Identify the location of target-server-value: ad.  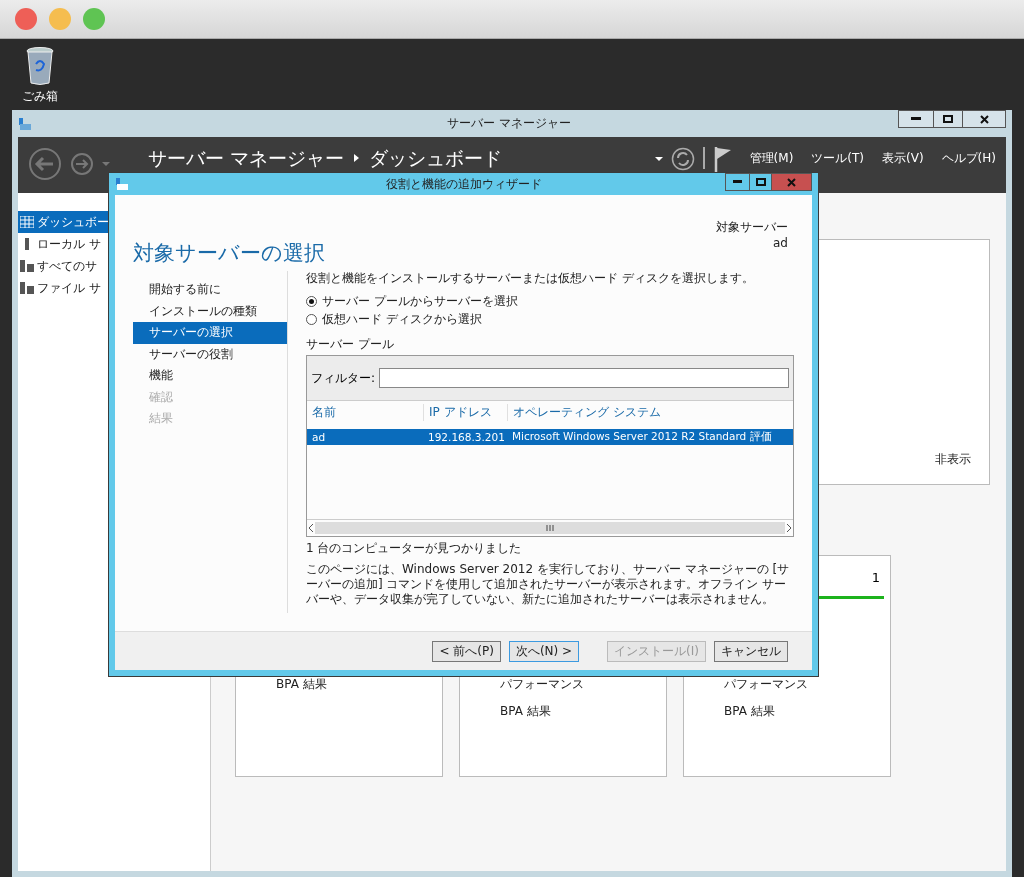
(780, 243).